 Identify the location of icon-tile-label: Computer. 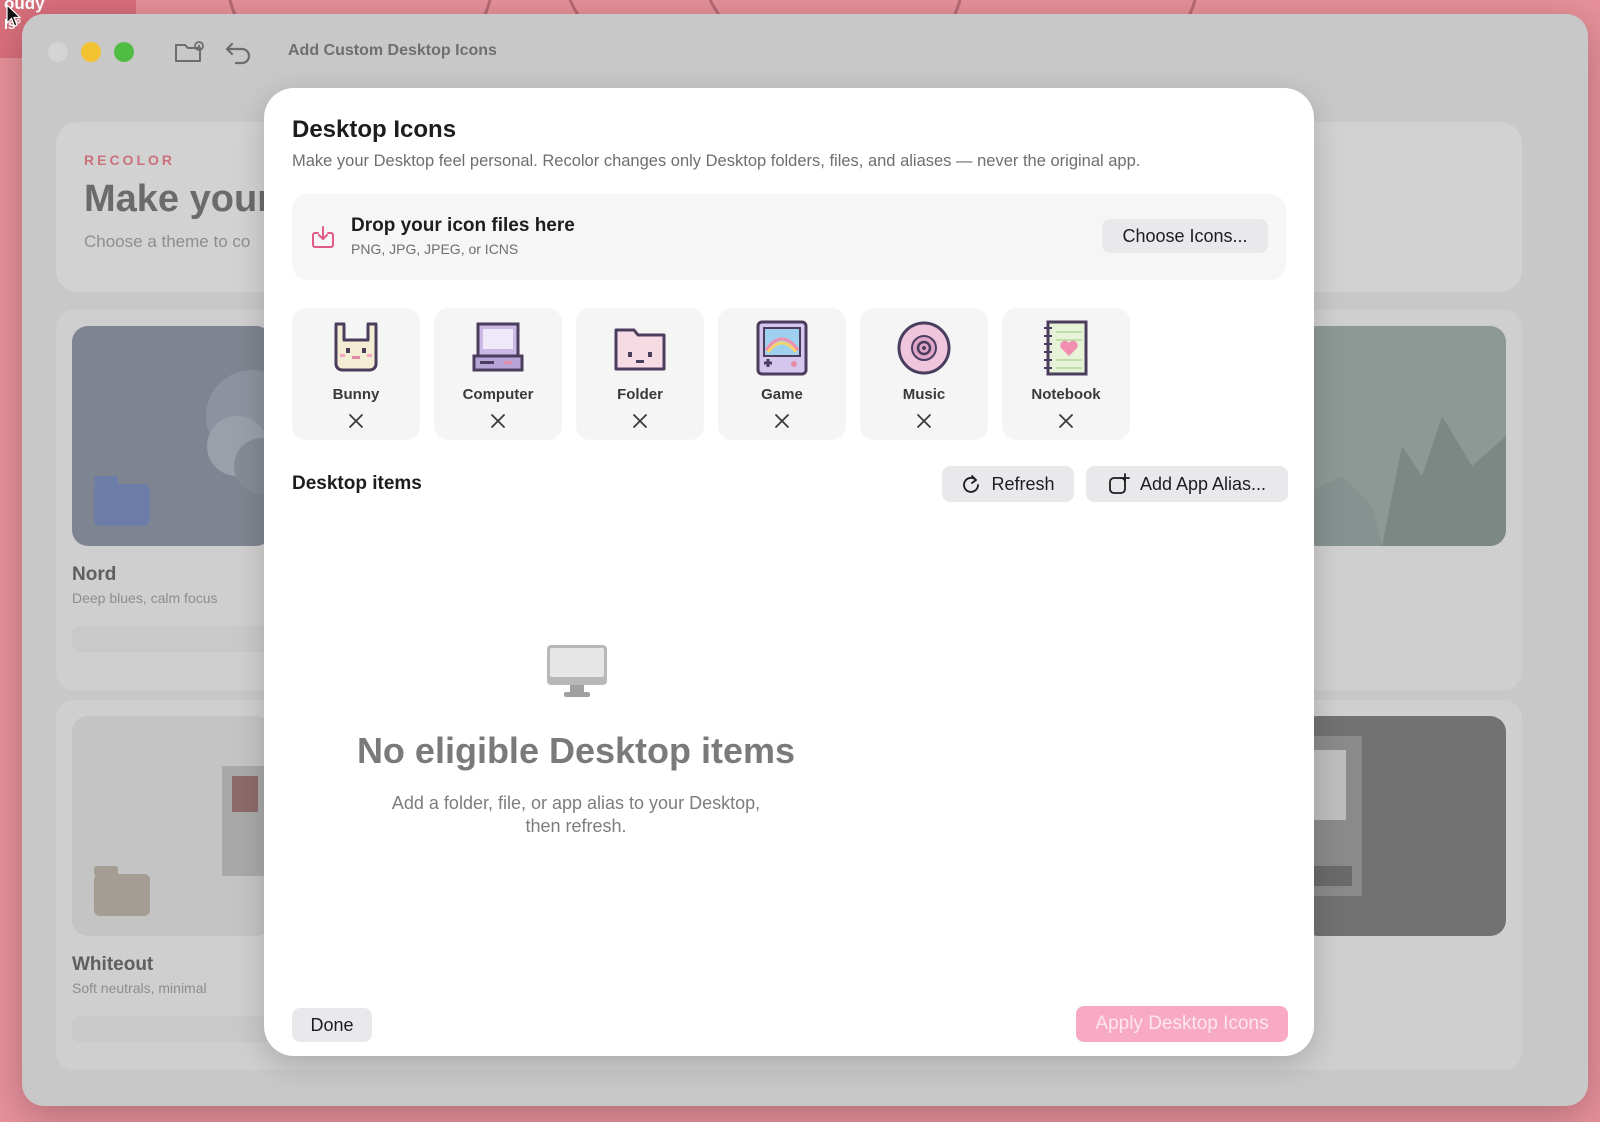
(498, 394).